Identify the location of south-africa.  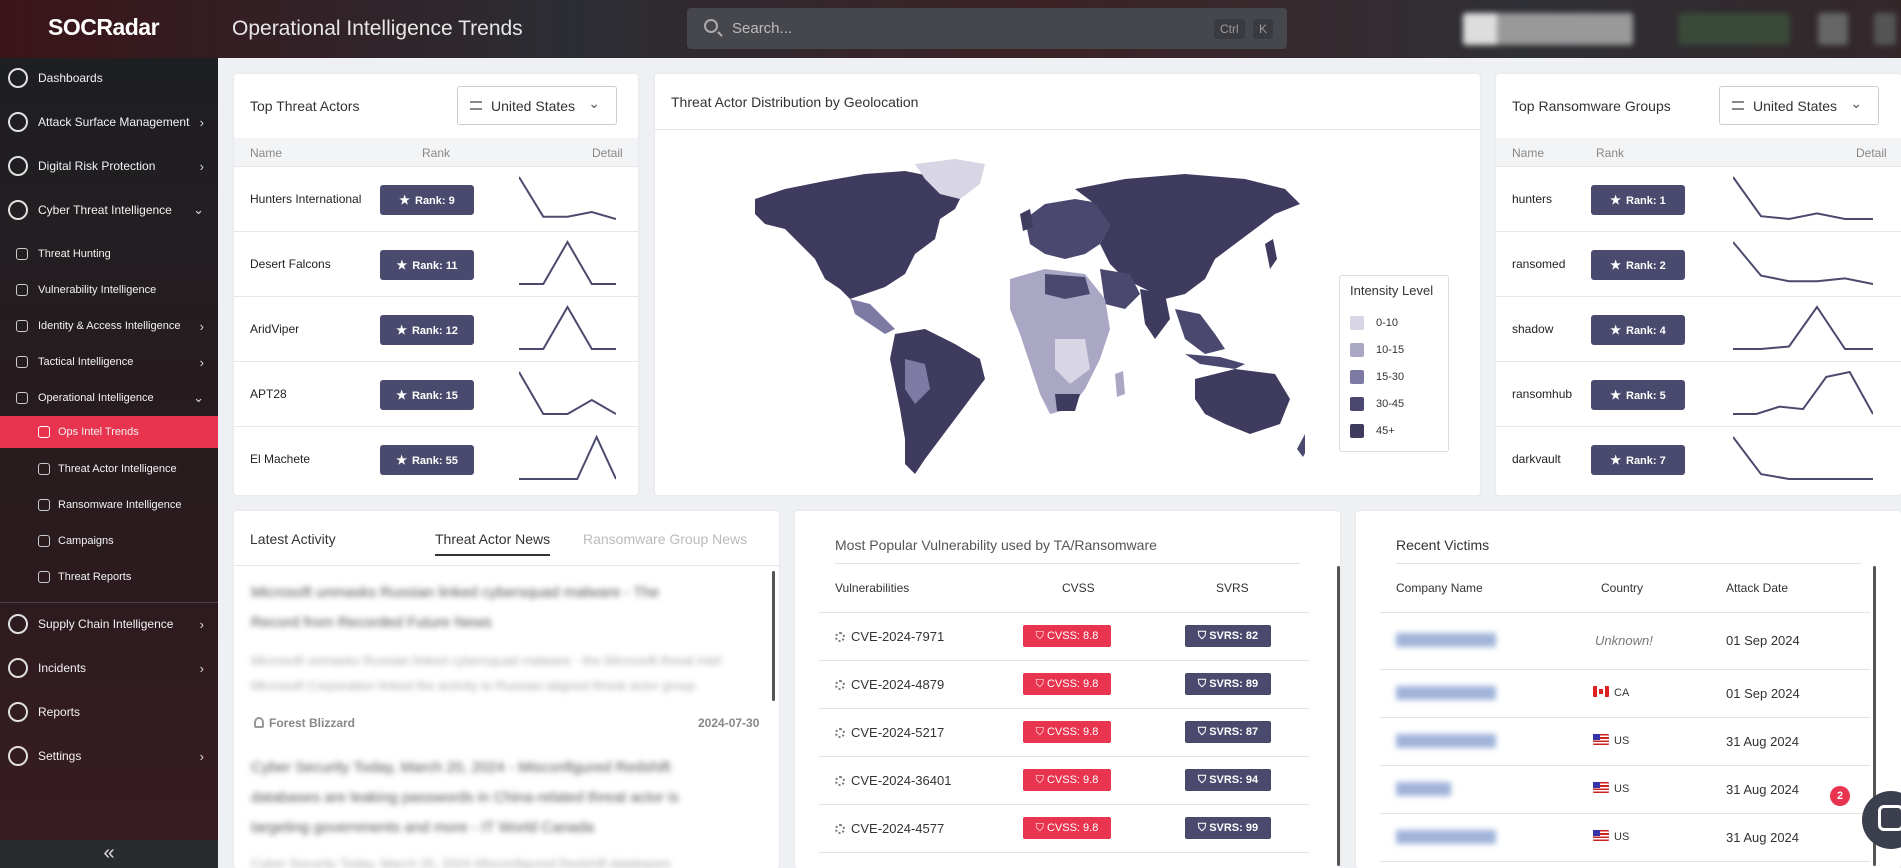
(1067, 402).